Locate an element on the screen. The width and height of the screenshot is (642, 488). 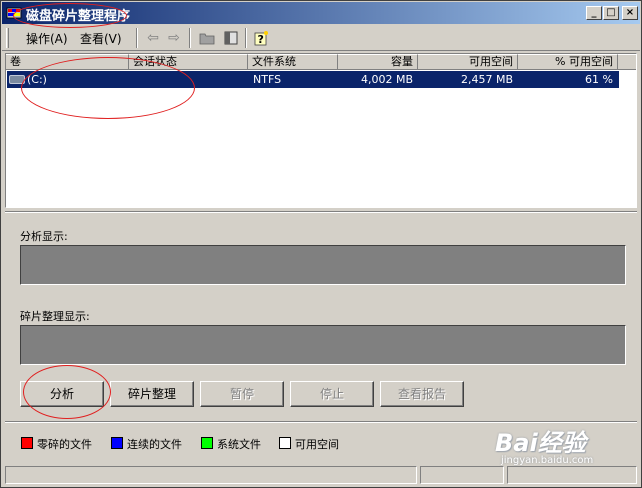
legend-swatch-fragmented is located at coordinates (27, 443).